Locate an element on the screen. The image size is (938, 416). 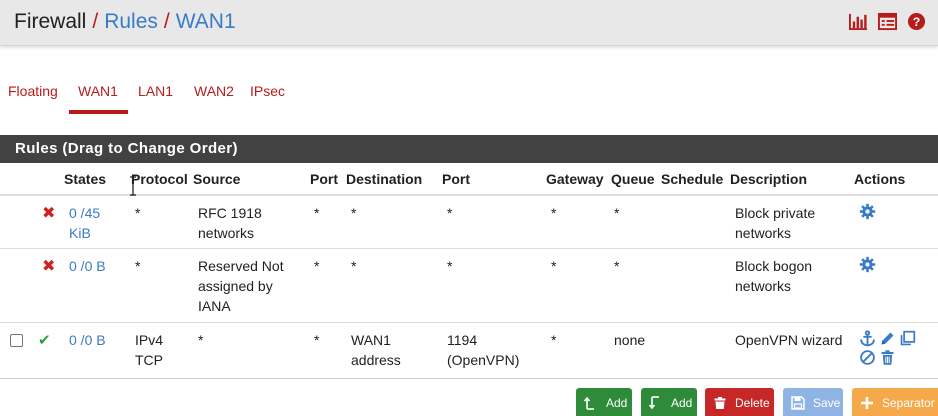
column-header-actions: Actions is located at coordinates (896, 179).